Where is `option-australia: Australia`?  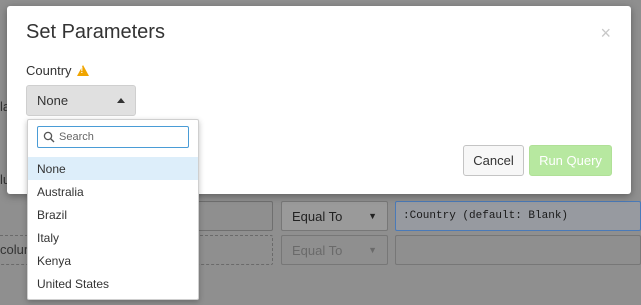 option-australia: Australia is located at coordinates (113, 191).